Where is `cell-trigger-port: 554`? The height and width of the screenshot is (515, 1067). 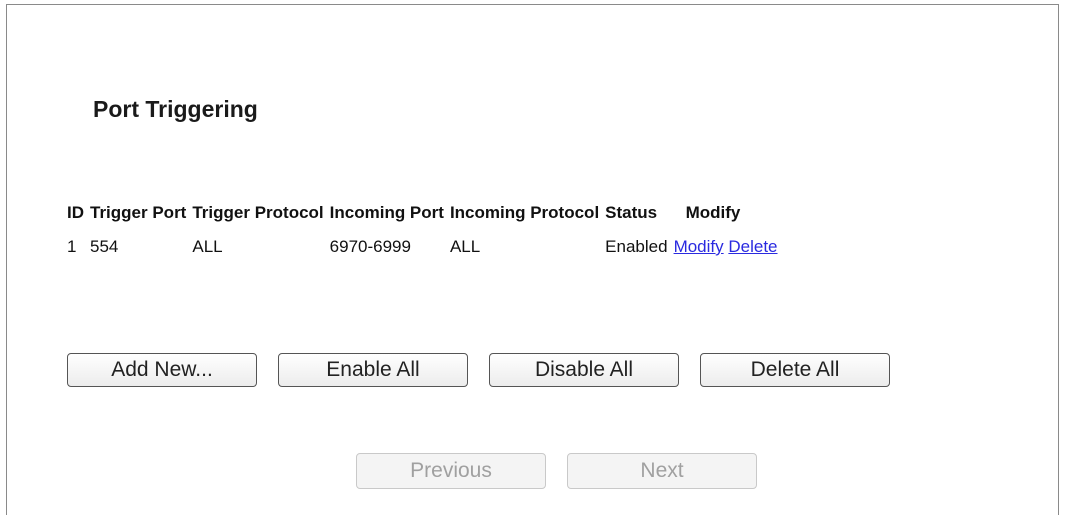
cell-trigger-port: 554 is located at coordinates (104, 246).